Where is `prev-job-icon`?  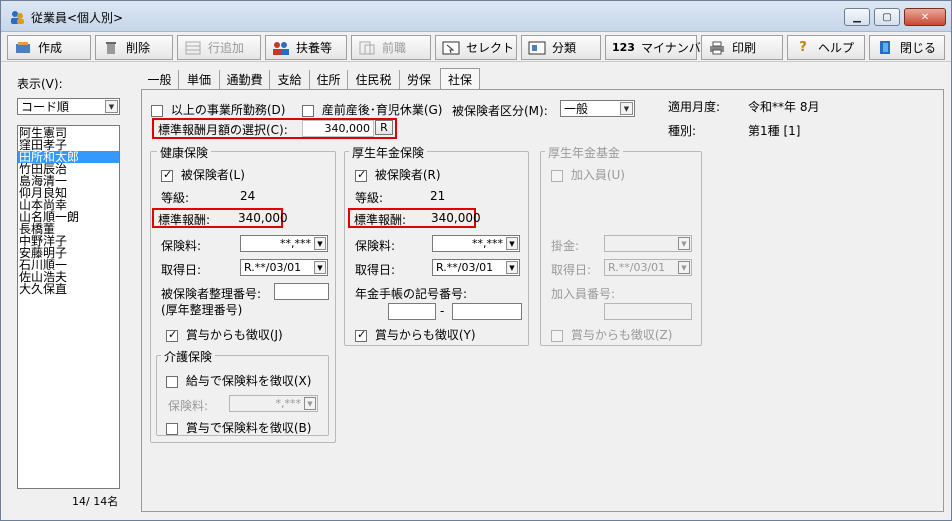
prev-job-icon is located at coordinates (367, 48).